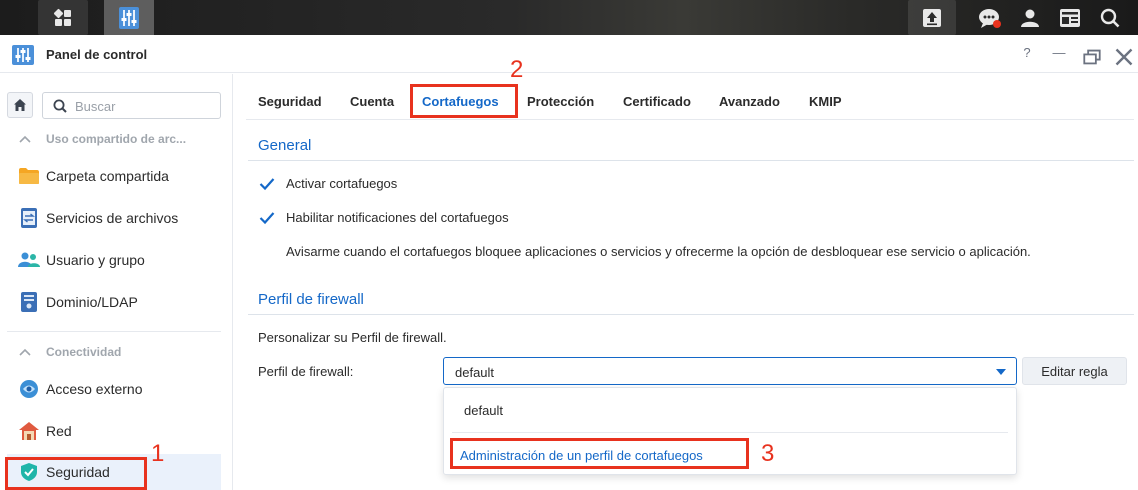 This screenshot has height=490, width=1138. I want to click on sidebar-item-label: Acceso externo, so click(94, 389).